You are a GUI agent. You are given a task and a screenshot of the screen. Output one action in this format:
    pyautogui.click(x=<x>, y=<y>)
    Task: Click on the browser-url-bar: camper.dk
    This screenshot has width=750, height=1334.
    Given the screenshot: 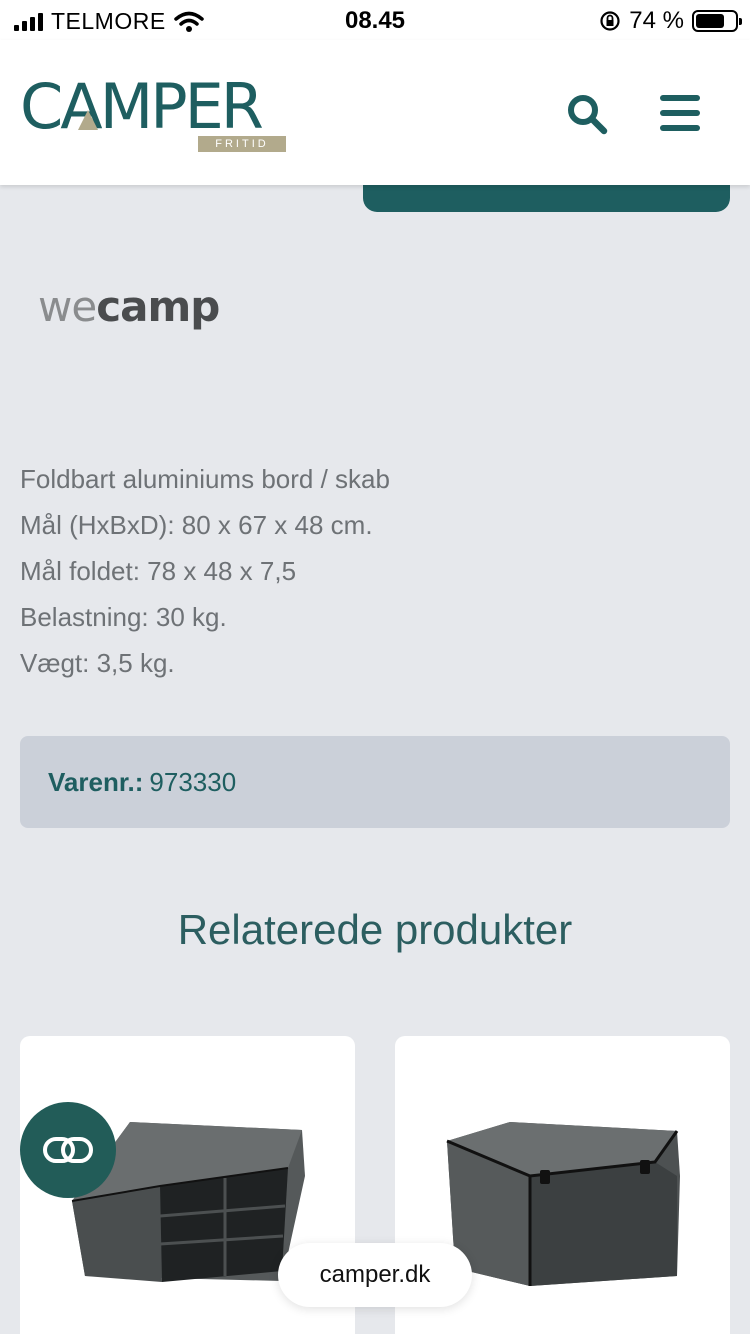 What is the action you would take?
    pyautogui.click(x=375, y=1275)
    